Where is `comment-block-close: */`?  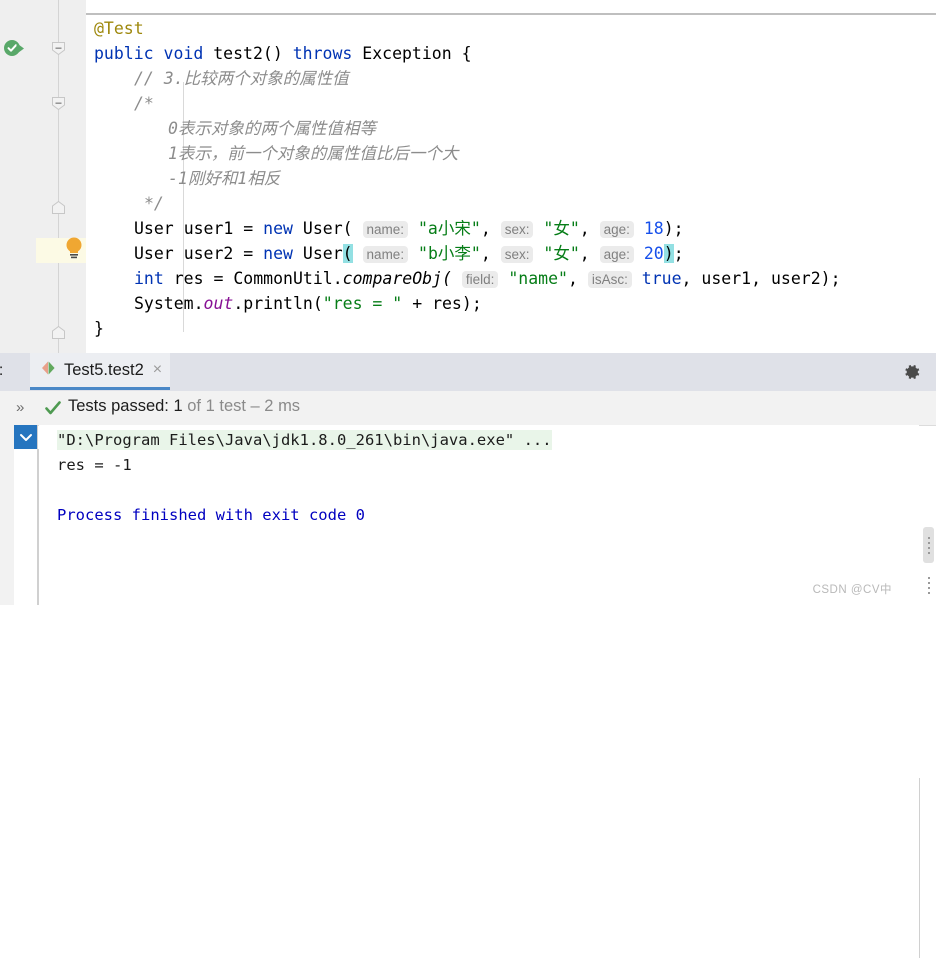 comment-block-close: */ is located at coordinates (154, 203).